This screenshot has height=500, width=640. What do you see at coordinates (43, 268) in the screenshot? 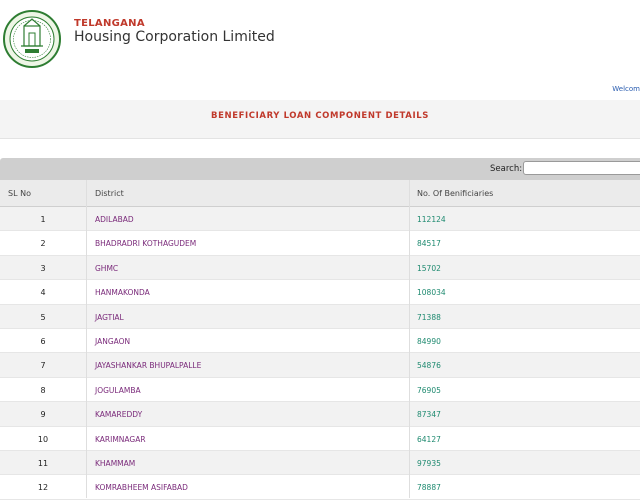
I see `cell-sl-no: 3` at bounding box center [43, 268].